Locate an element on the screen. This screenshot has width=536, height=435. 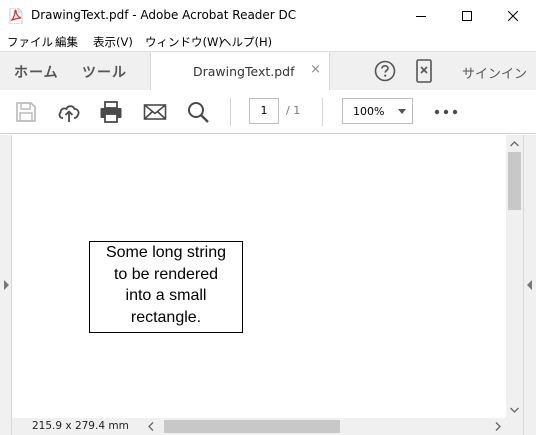
scroll-up-arrow is located at coordinates (514, 143).